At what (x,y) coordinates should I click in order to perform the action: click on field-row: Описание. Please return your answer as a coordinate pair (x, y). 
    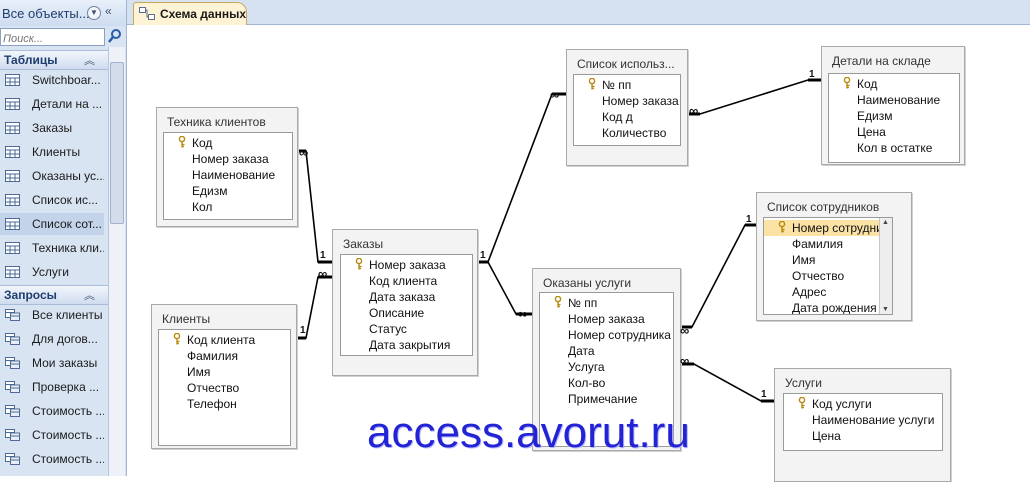
    Looking at the image, I should click on (406, 313).